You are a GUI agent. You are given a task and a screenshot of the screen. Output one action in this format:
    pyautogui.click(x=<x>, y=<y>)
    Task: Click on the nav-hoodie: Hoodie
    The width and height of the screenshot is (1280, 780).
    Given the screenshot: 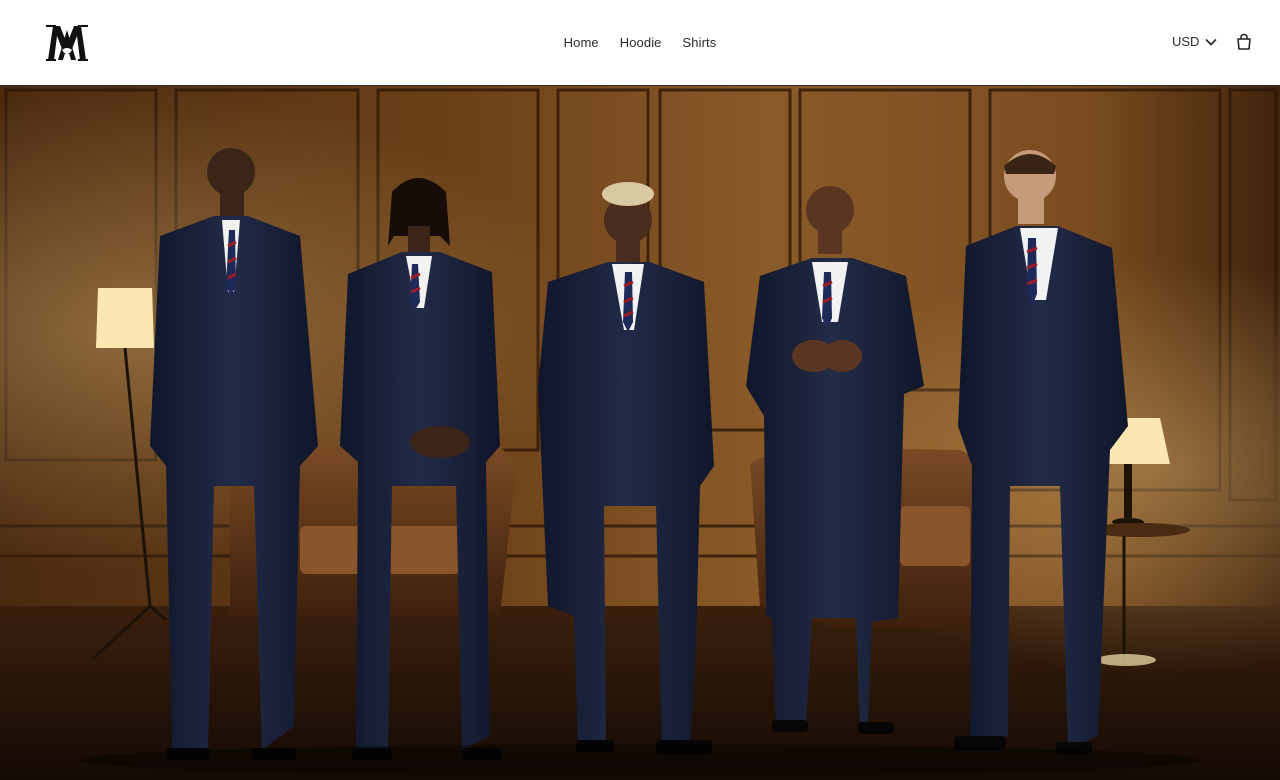 What is the action you would take?
    pyautogui.click(x=641, y=42)
    